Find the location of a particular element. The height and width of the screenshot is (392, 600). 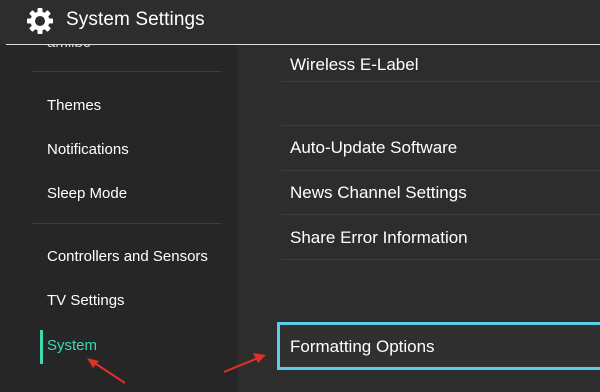

sidebar-item-tv-settings: TV Settings is located at coordinates (86, 300).